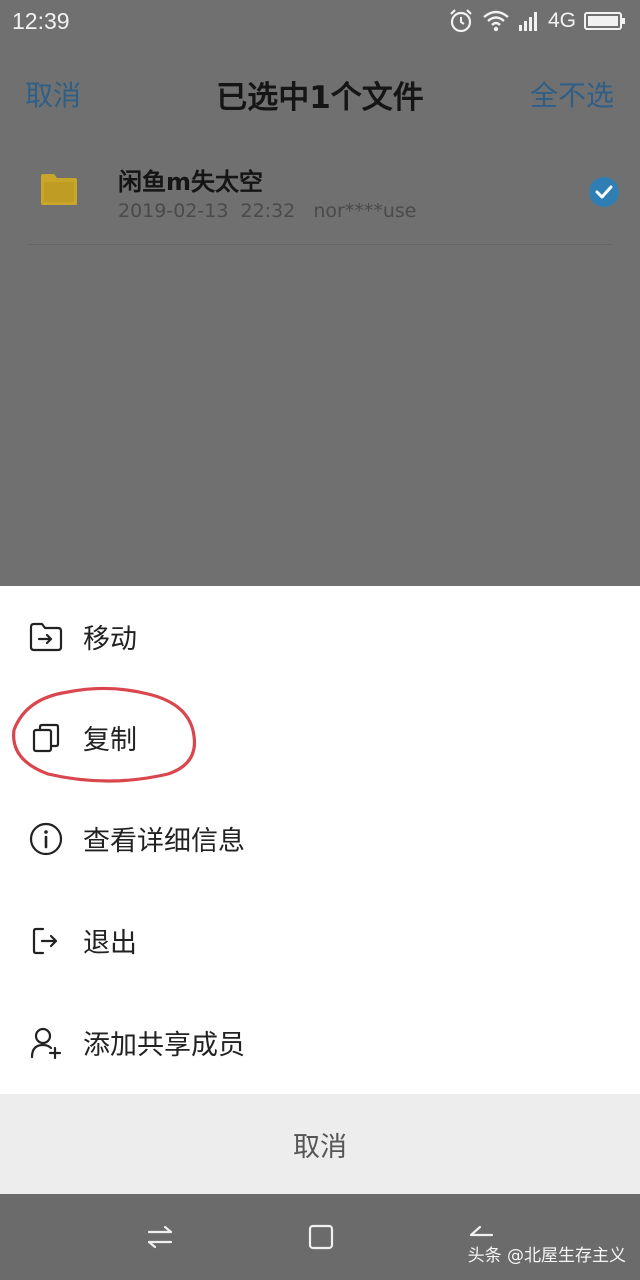 The width and height of the screenshot is (640, 1280). Describe the element at coordinates (320, 196) in the screenshot. I see `file-list-item: 闲鱼m失太空 2019-02-13 22:32 nor****use` at that location.